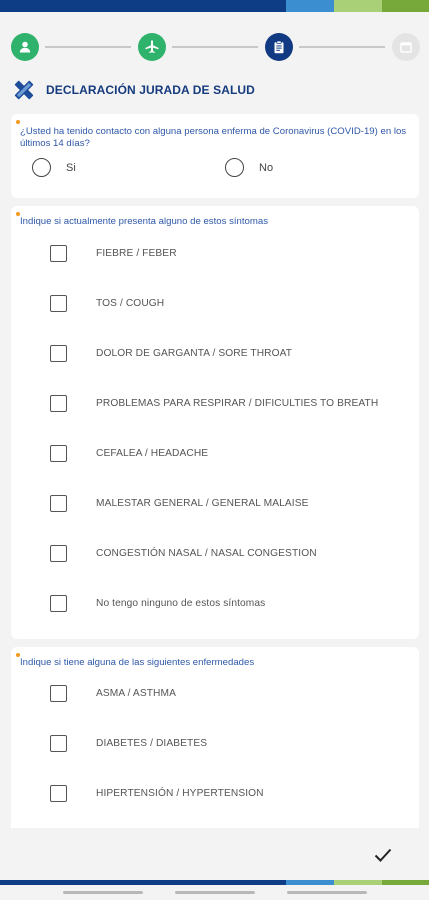 The height and width of the screenshot is (900, 429). I want to click on checkbox-label: FIEBRE / FEBER, so click(136, 253).